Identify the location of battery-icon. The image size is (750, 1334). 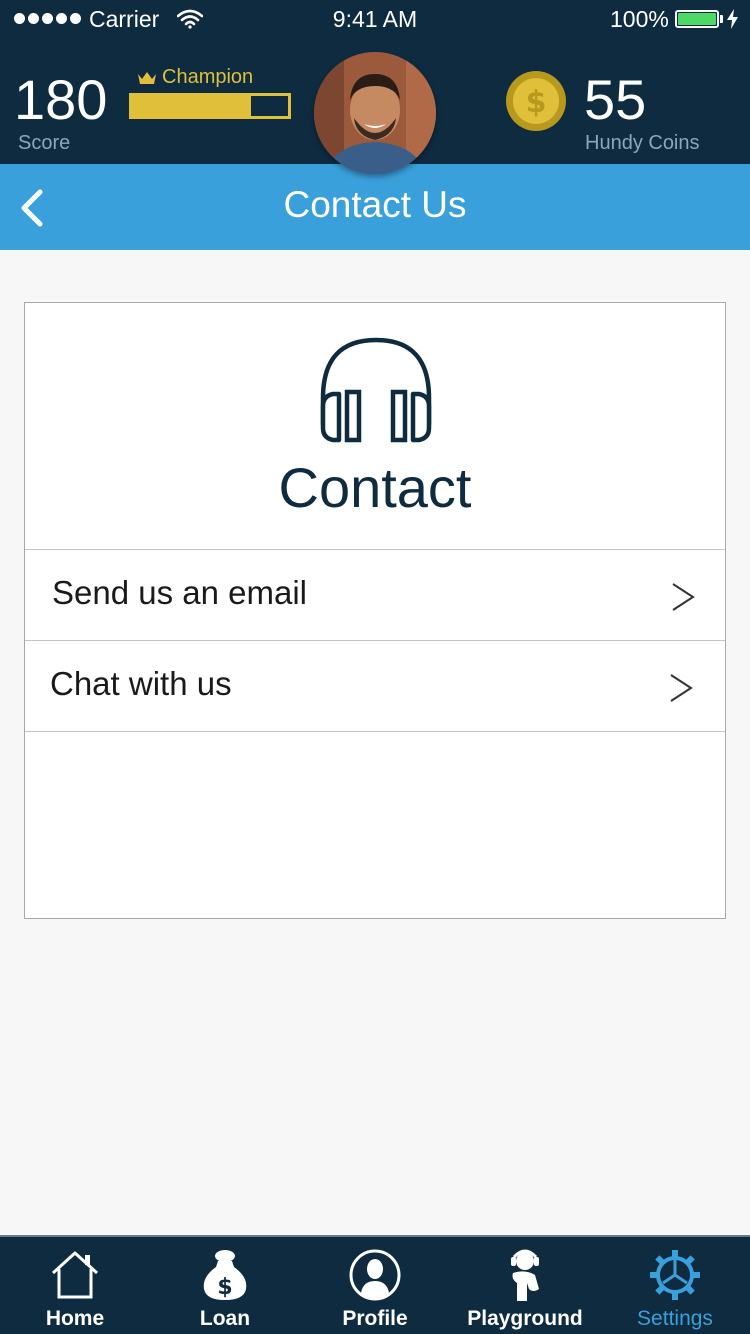
(697, 19).